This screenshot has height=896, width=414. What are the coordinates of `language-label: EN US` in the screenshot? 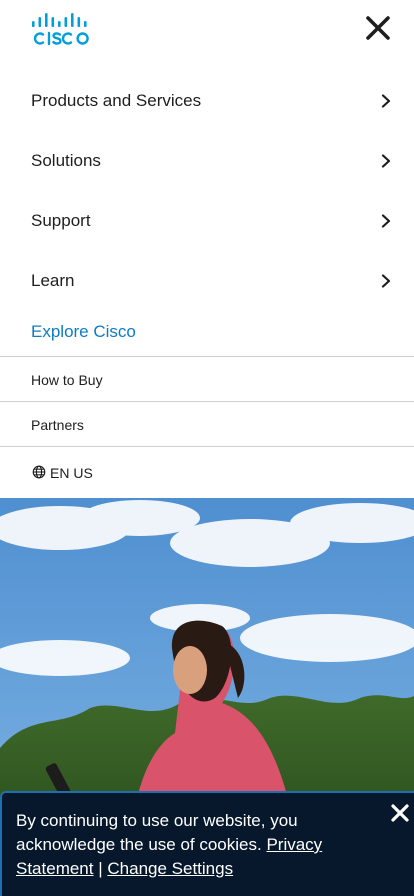 It's located at (71, 472).